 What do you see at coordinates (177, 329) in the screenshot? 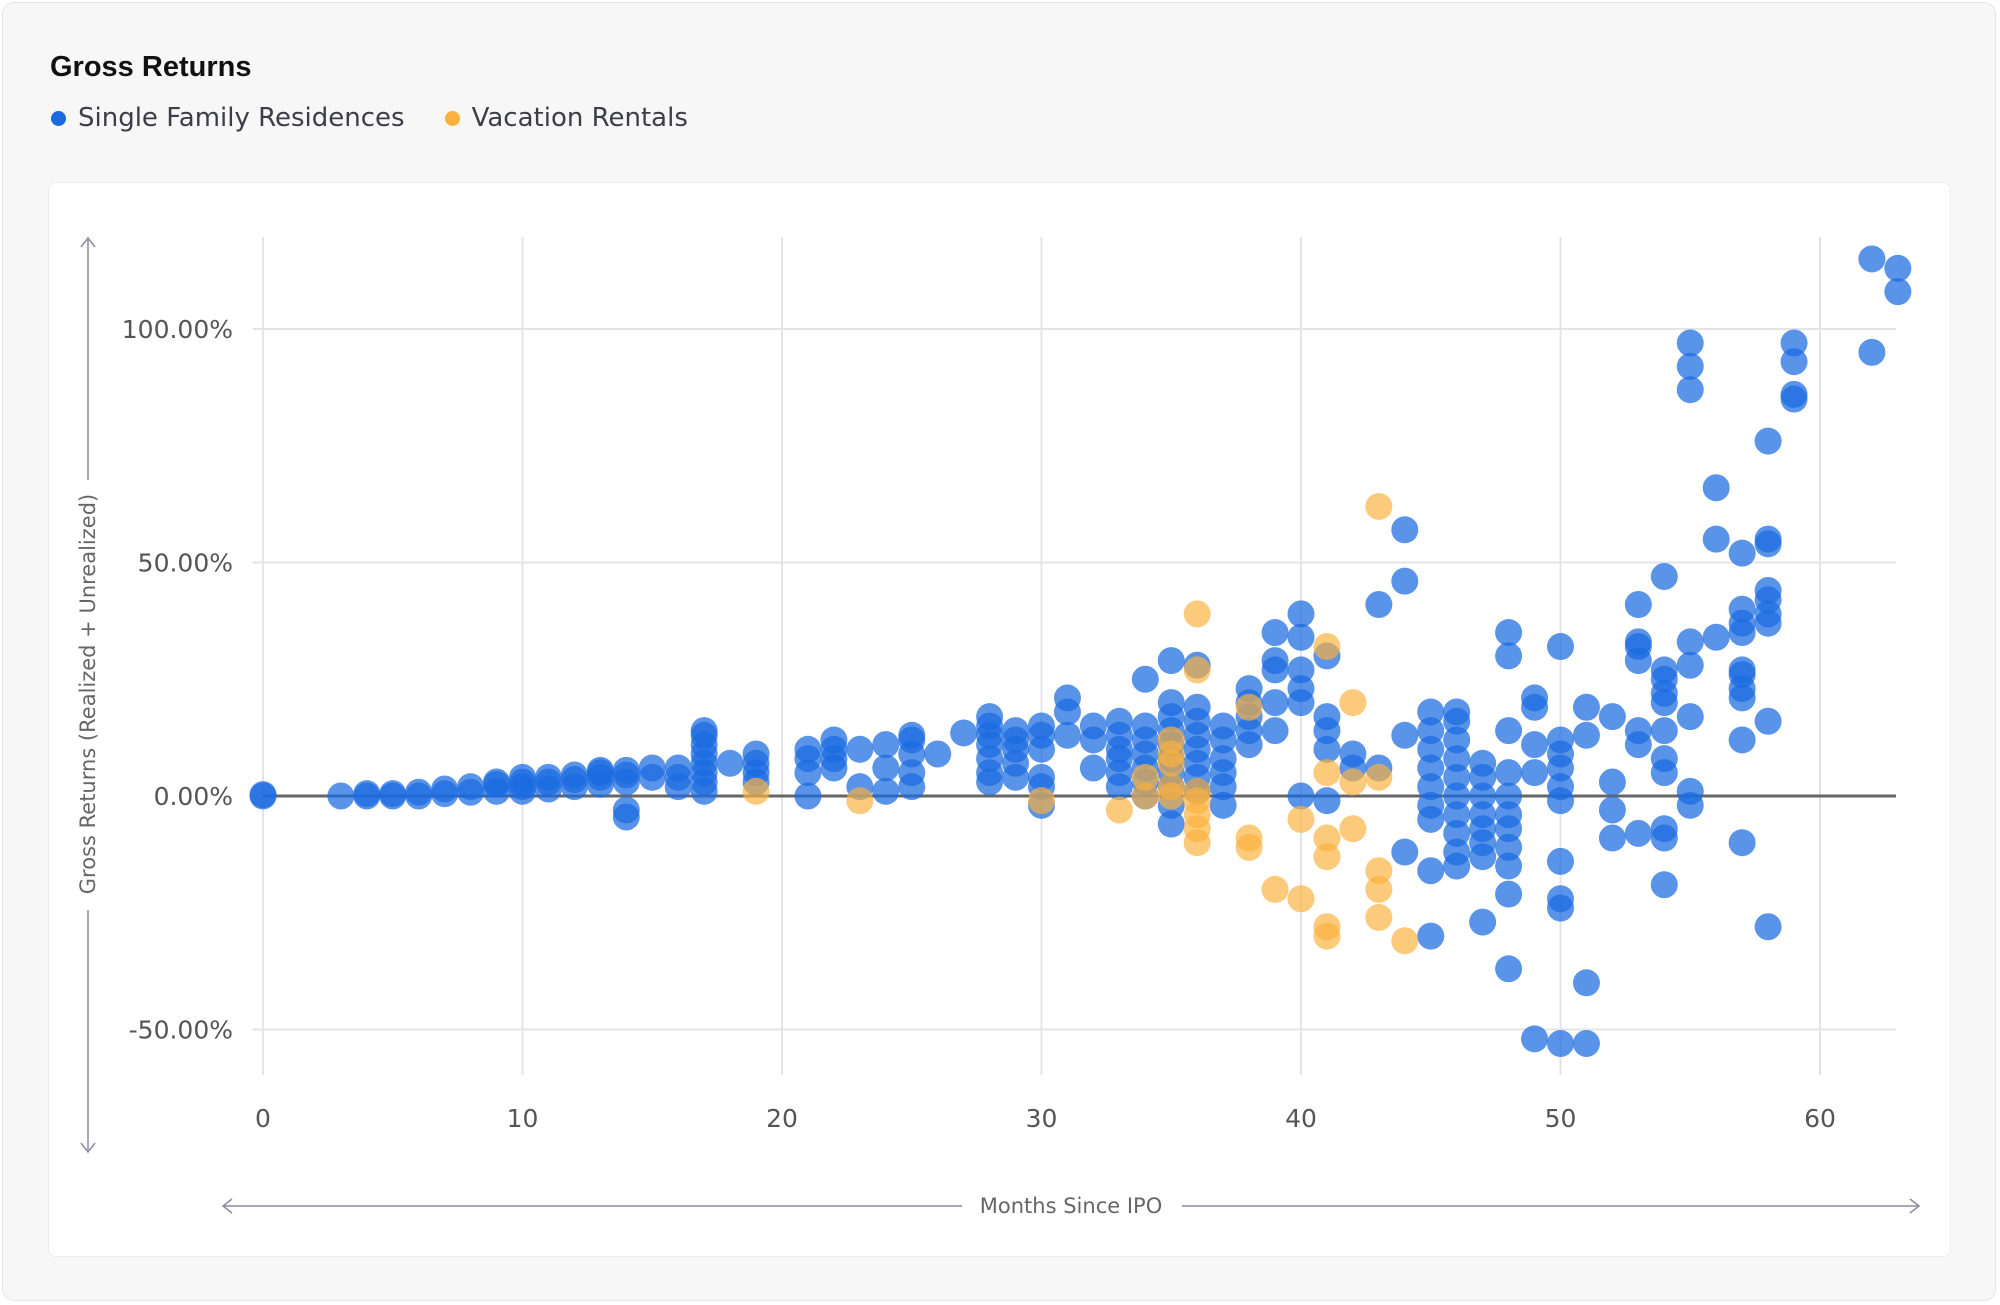
I see `y-tick-label: 100.00%` at bounding box center [177, 329].